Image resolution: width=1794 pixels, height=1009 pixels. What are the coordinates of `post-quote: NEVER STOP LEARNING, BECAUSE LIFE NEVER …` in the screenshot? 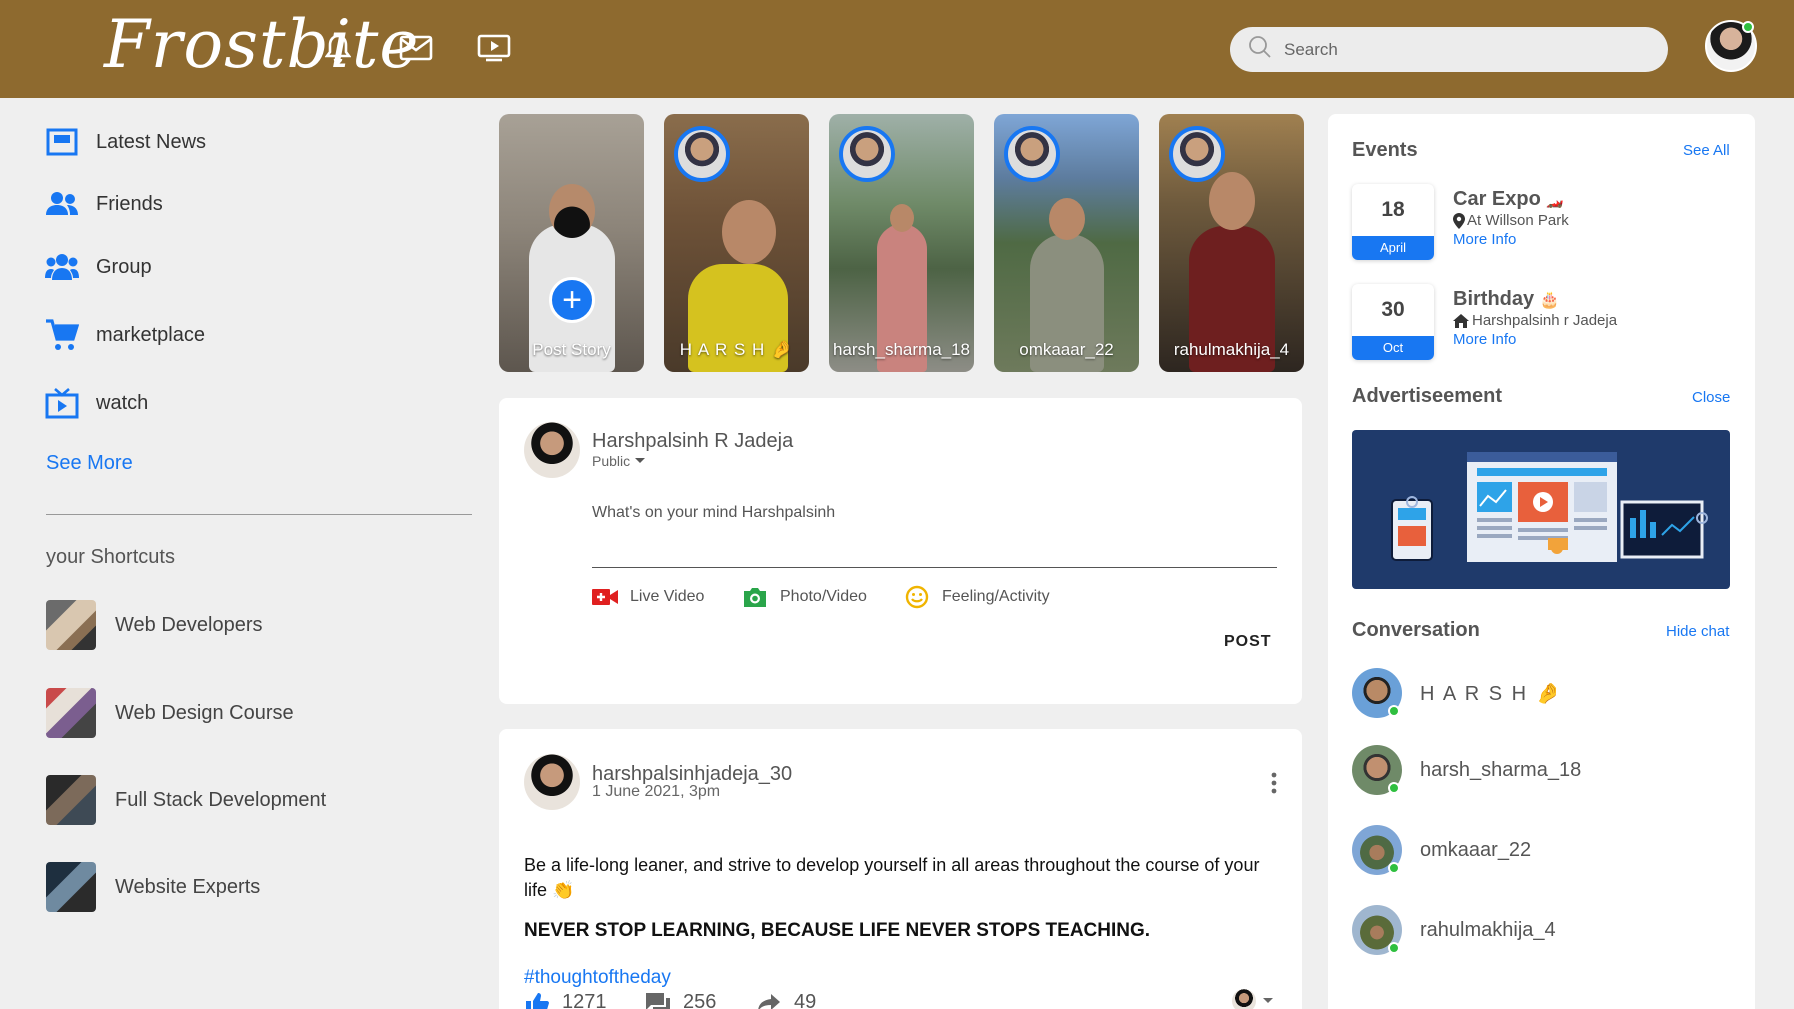 It's located at (837, 930).